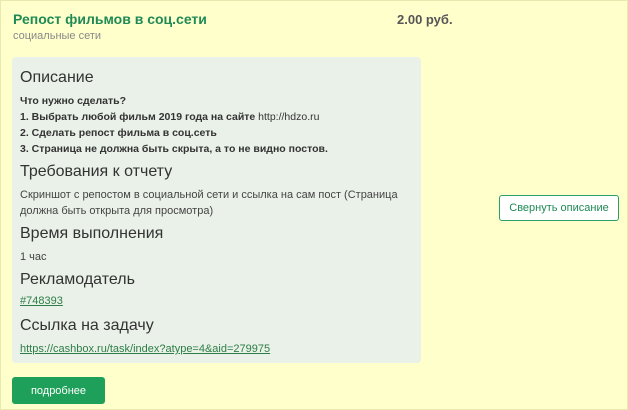  Describe the element at coordinates (110, 19) in the screenshot. I see `task-title-link: Репост фильмов в соц.сети` at that location.